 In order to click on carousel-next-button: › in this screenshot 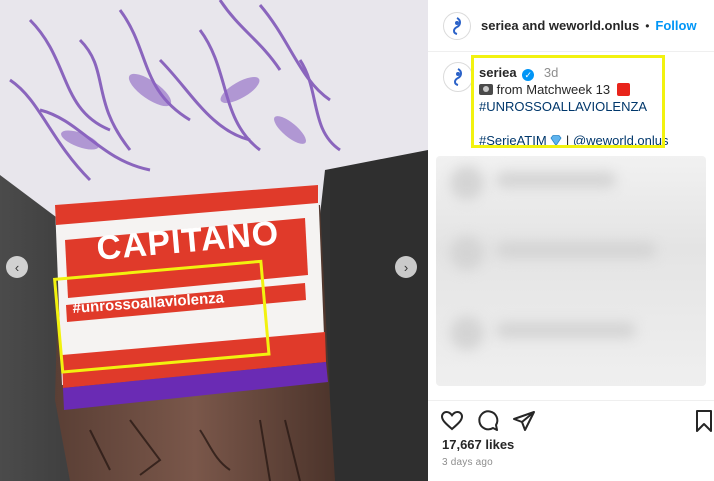, I will do `click(406, 267)`.